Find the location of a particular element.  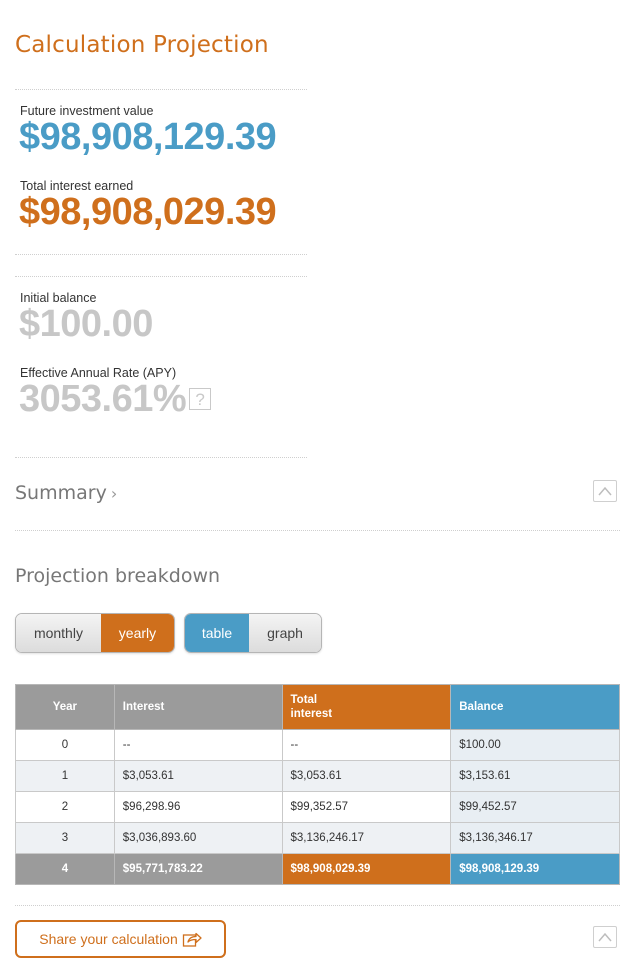

cell-interest: $3,036,893.60 is located at coordinates (198, 838).